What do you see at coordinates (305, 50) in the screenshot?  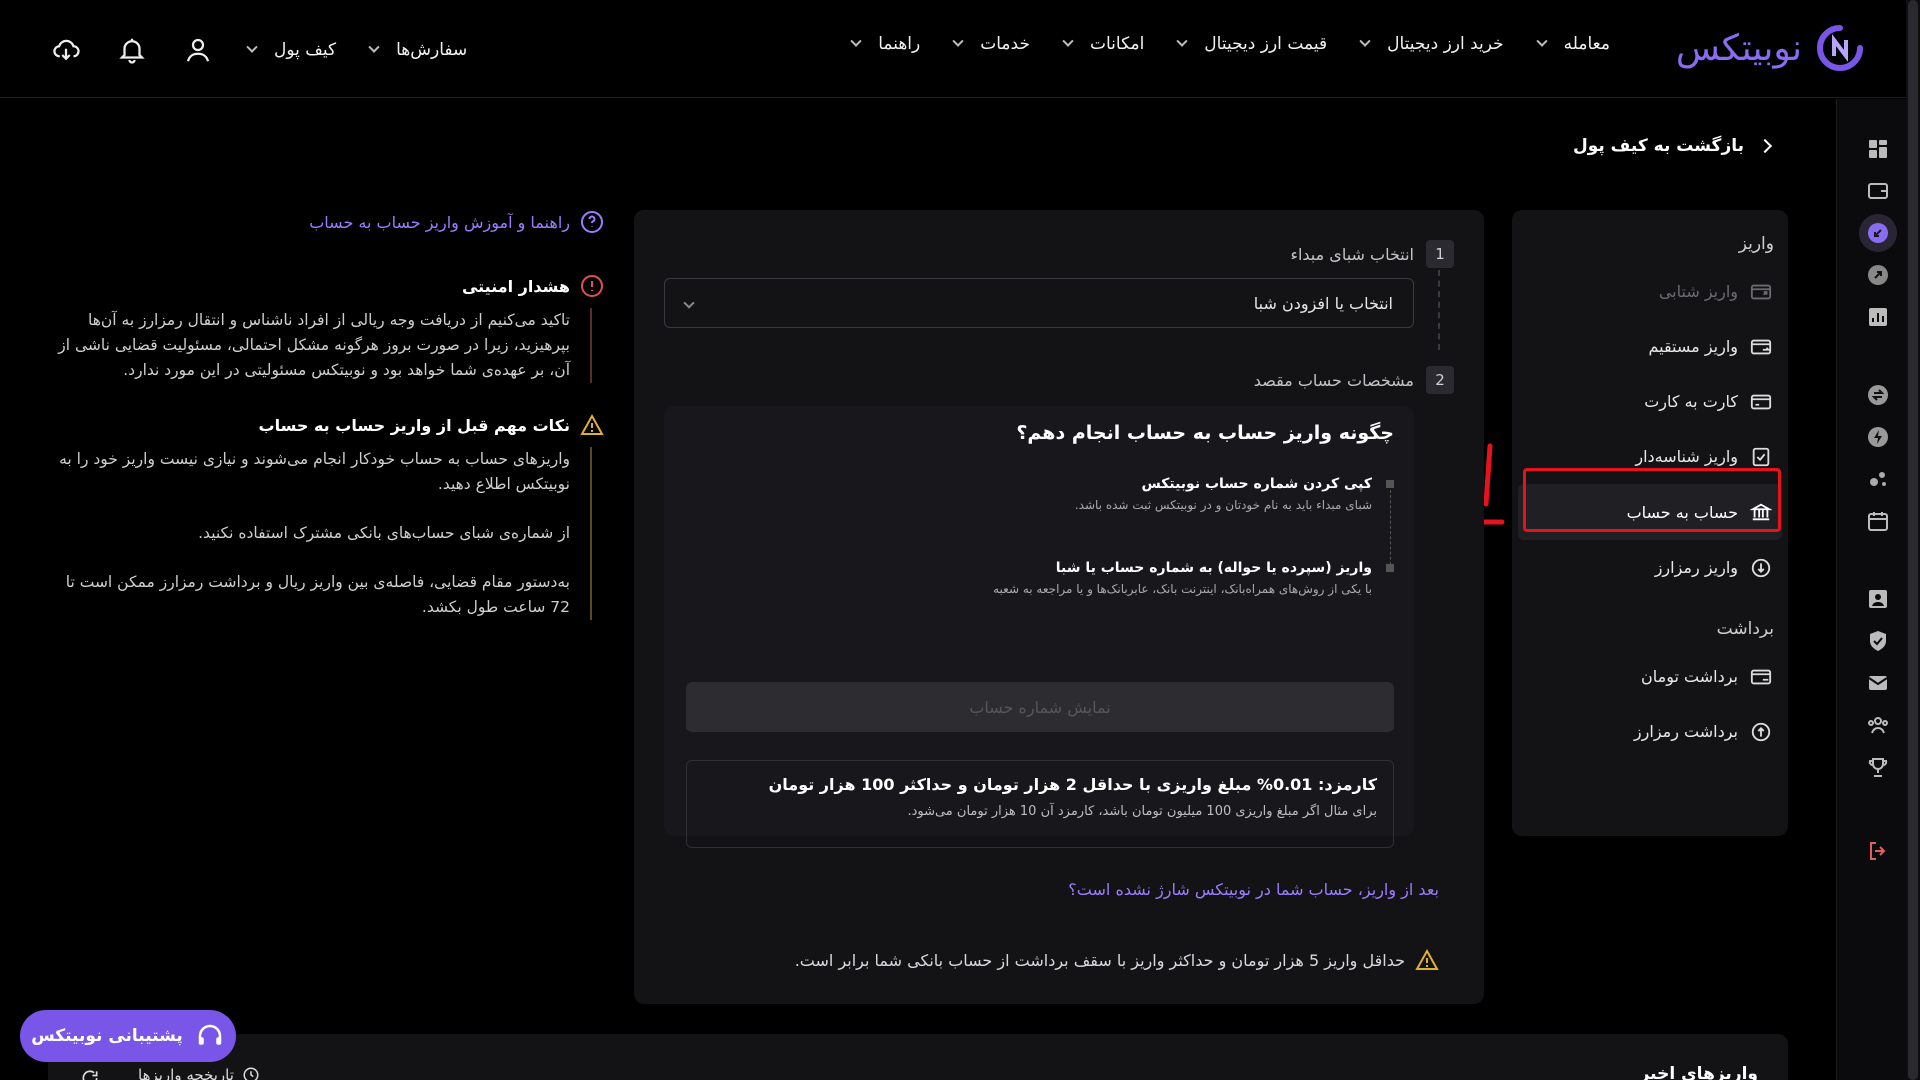 I see `nav-label: کیف پول` at bounding box center [305, 50].